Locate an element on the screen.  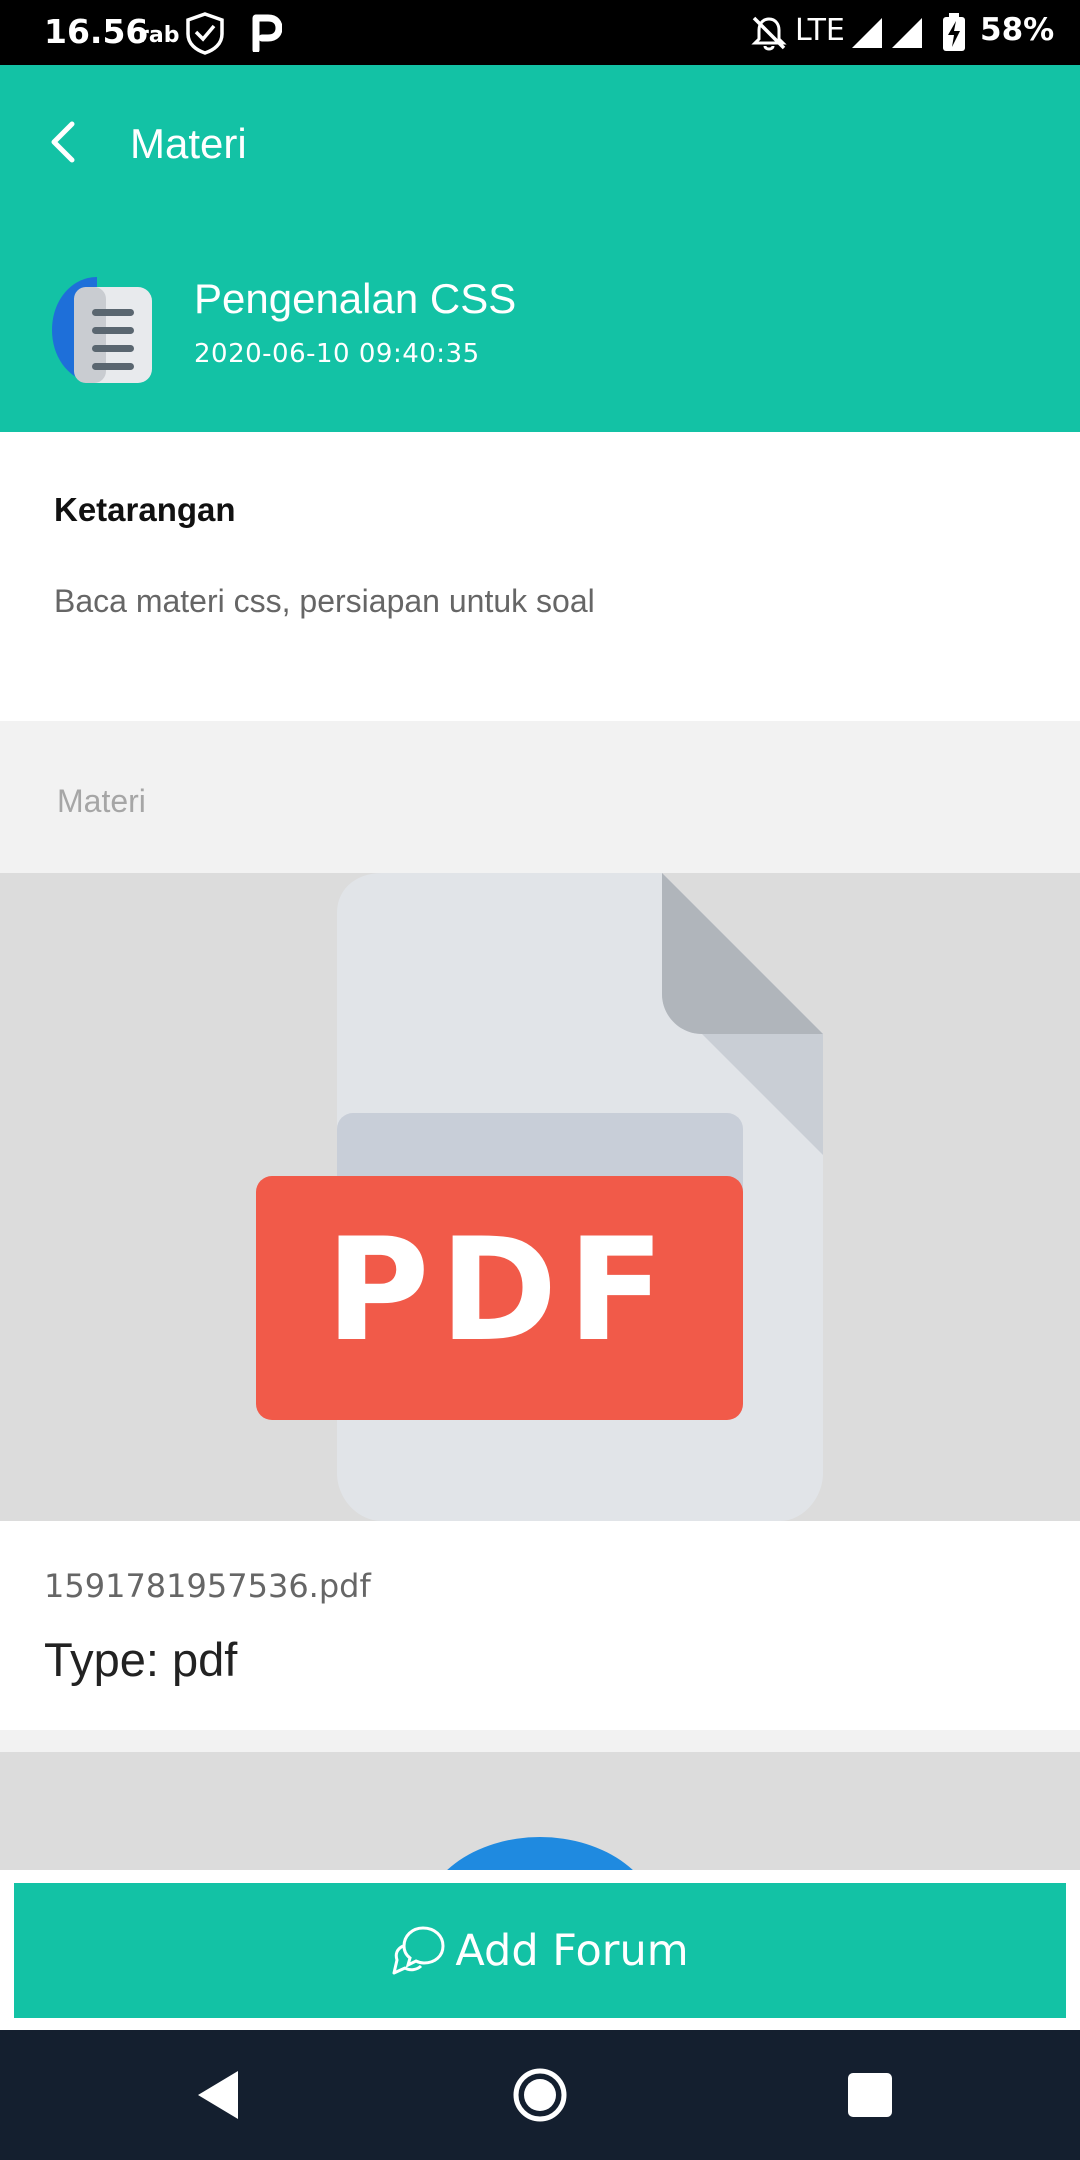
battery-percent: 58% is located at coordinates (1017, 30).